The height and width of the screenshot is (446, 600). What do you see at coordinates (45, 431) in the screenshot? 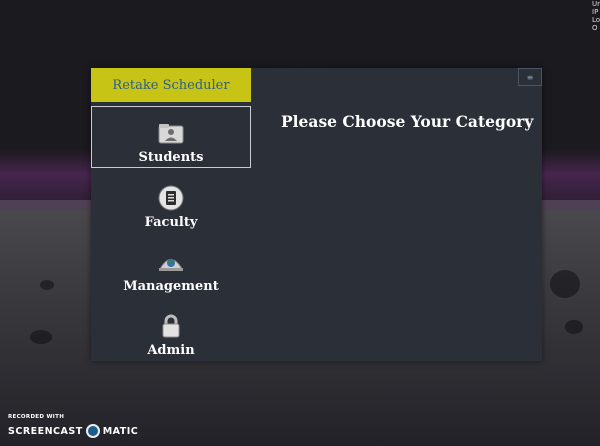
I see `watermark-left-text: SCREENCAST` at bounding box center [45, 431].